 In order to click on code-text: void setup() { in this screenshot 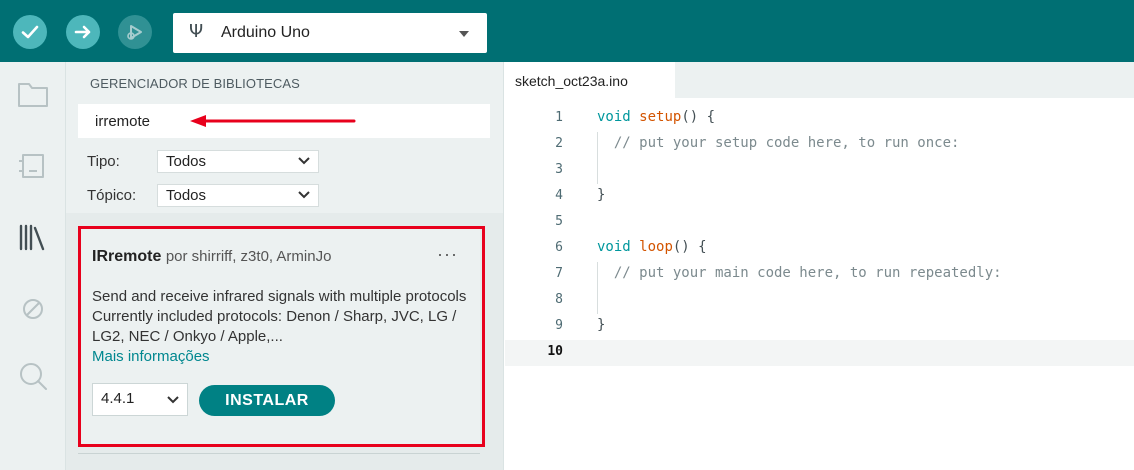, I will do `click(656, 117)`.